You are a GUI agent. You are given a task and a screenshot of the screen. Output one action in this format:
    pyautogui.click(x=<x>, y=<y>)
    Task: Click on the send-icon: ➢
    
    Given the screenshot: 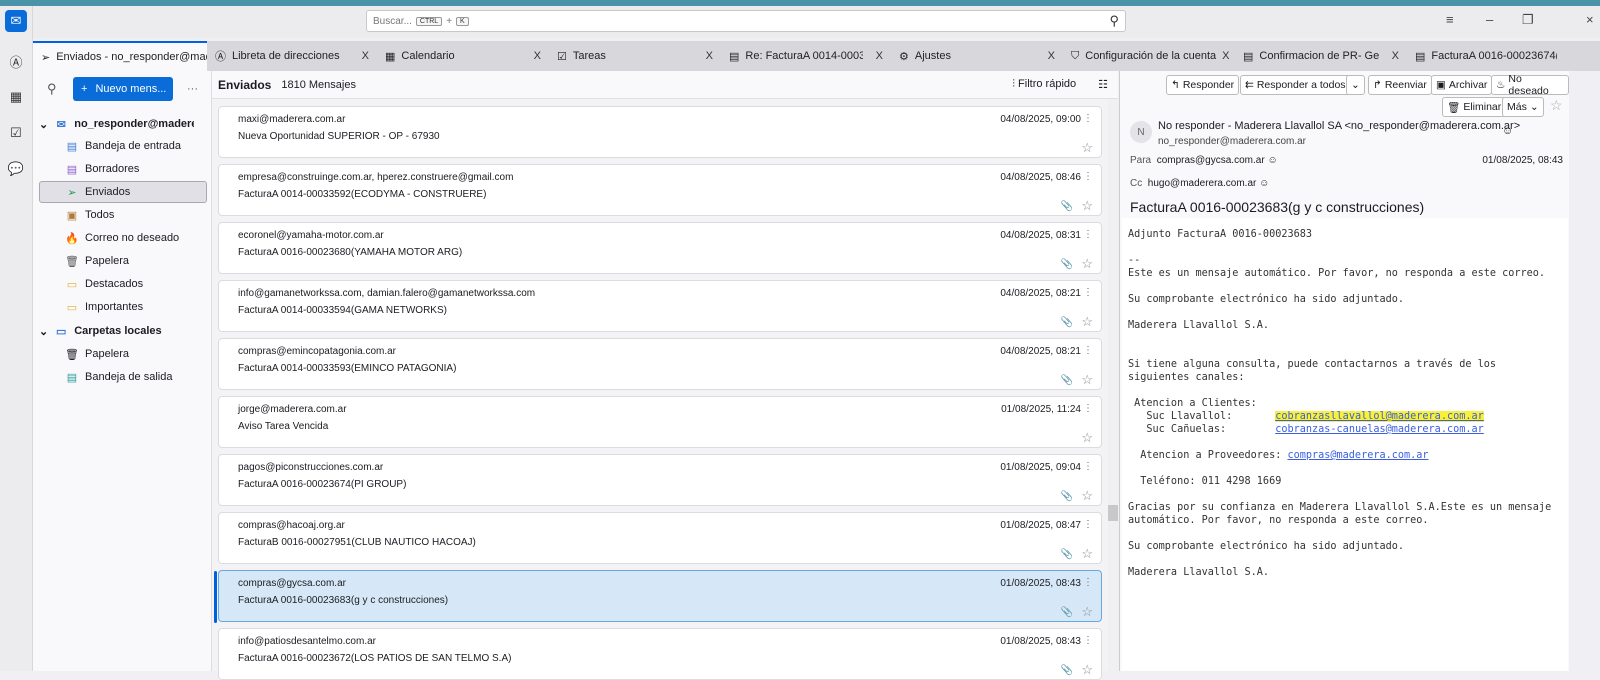 What is the action you would take?
    pyautogui.click(x=46, y=57)
    